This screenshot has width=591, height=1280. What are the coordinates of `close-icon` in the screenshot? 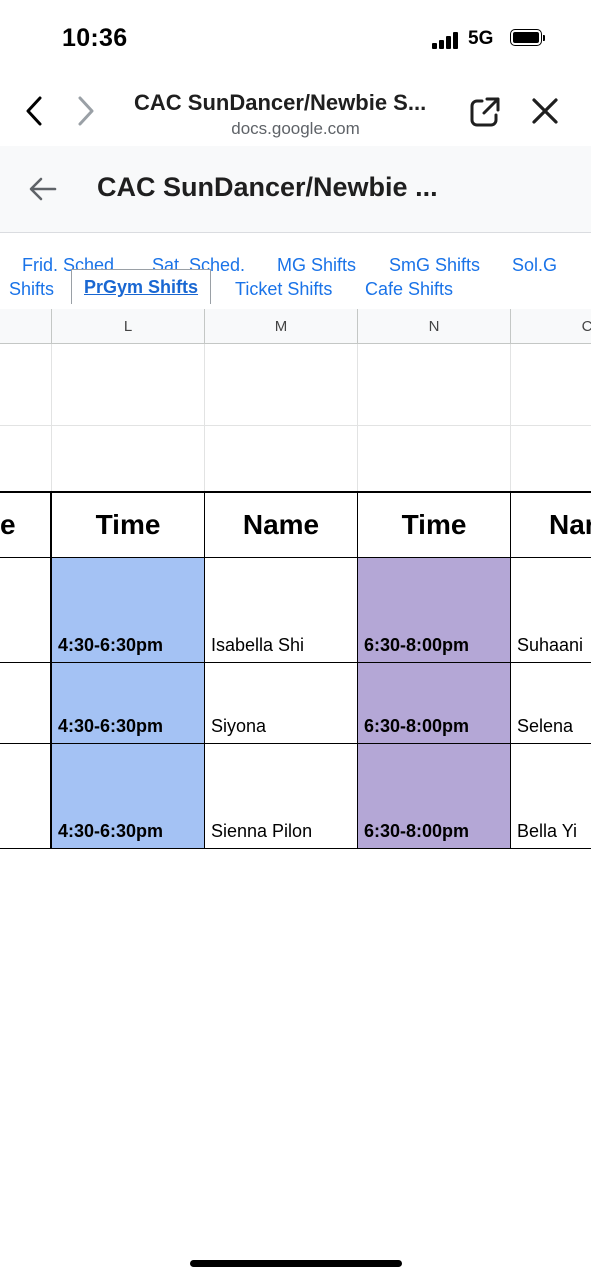 It's located at (545, 111).